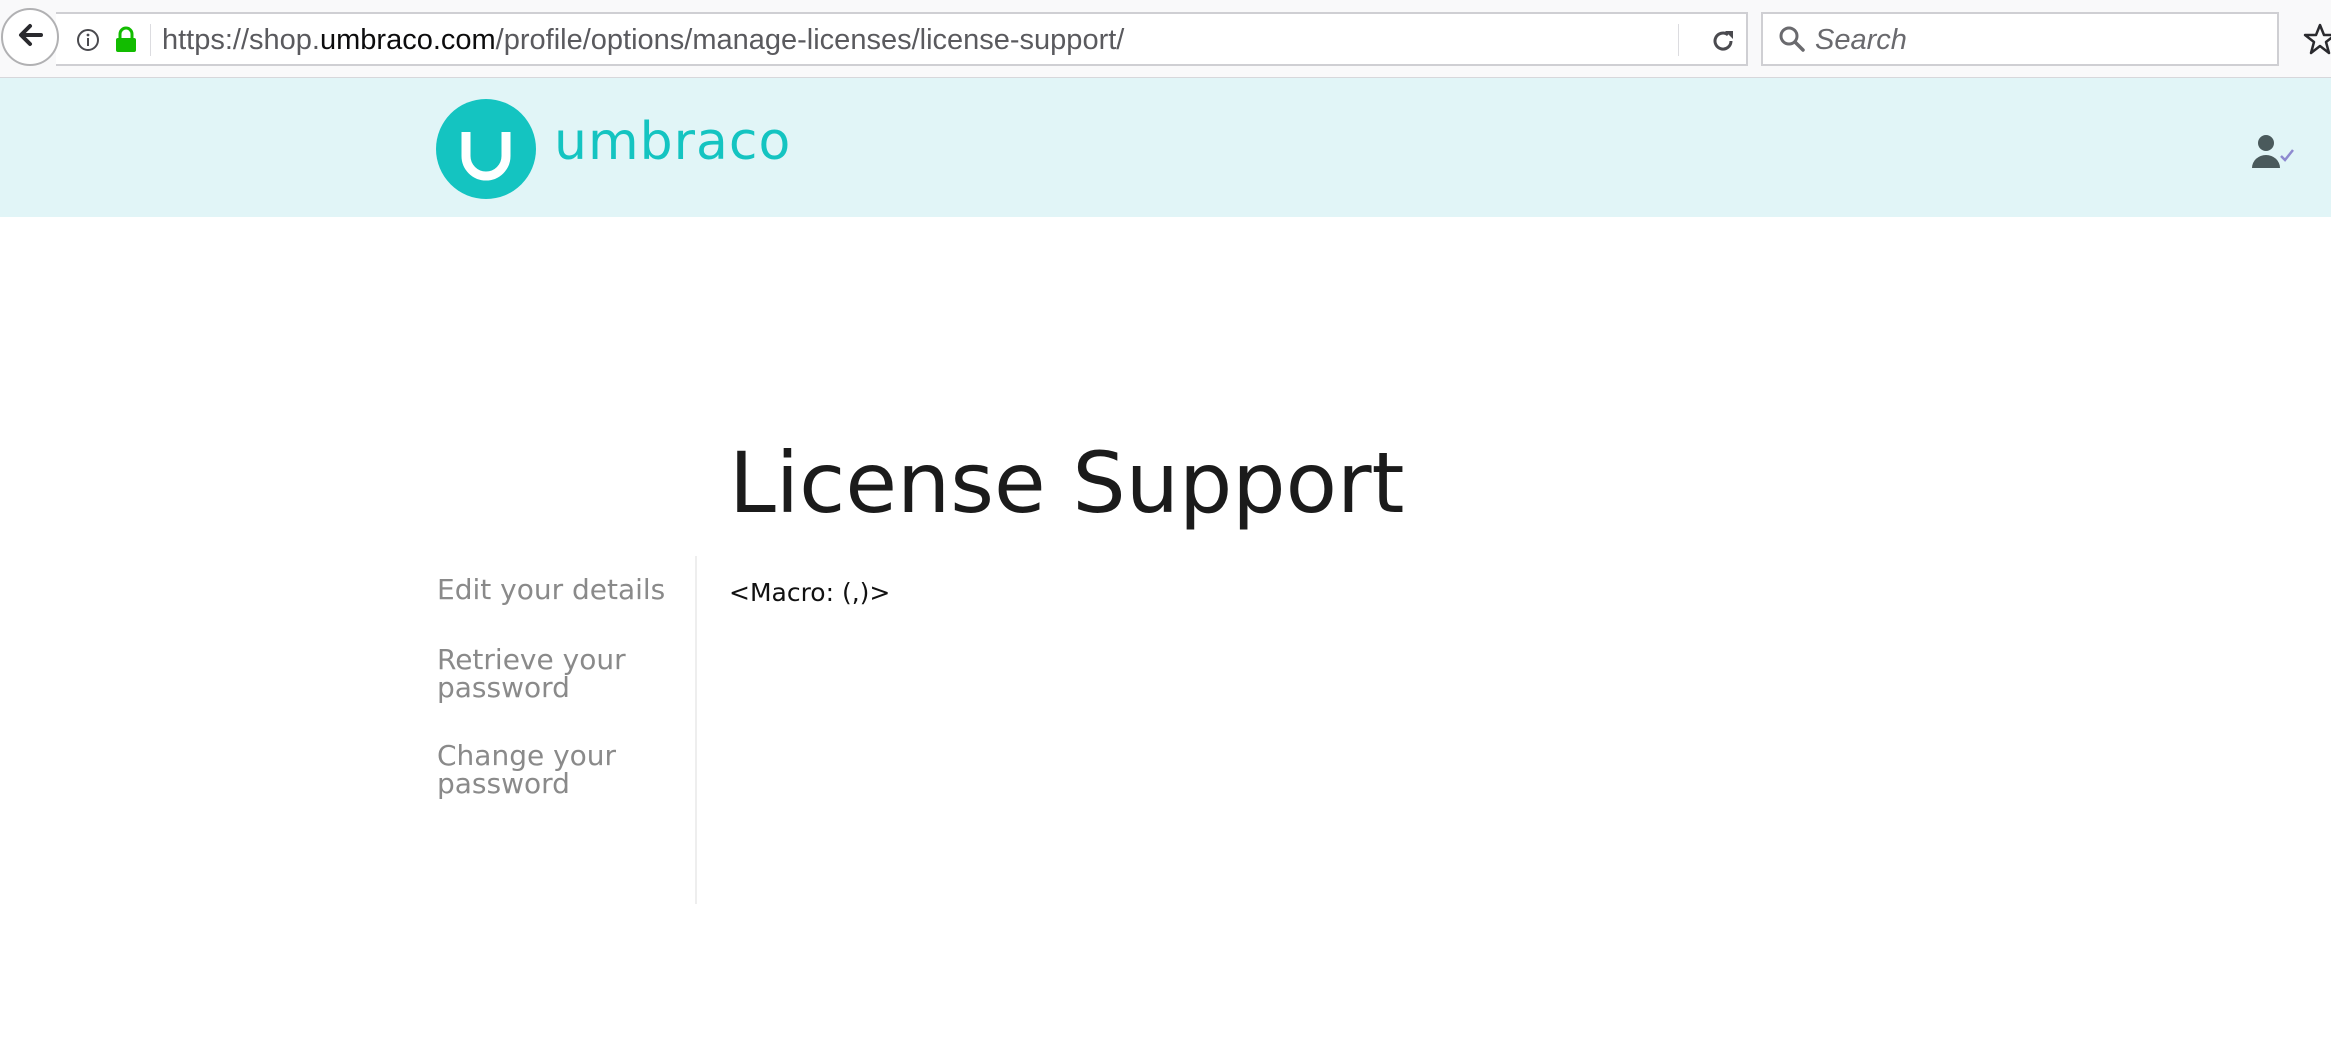  What do you see at coordinates (2035, 40) in the screenshot?
I see `search-input` at bounding box center [2035, 40].